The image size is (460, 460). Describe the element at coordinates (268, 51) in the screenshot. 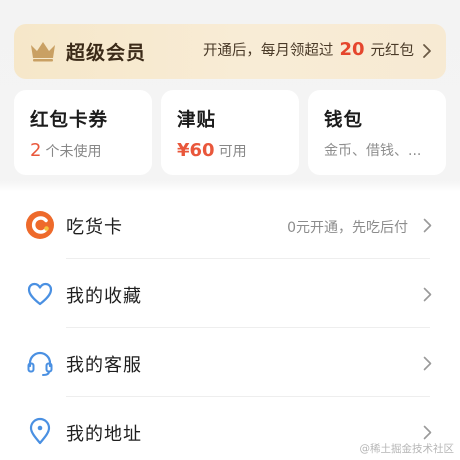

I see `promo-prefix: 开通后，每月领超过` at that location.